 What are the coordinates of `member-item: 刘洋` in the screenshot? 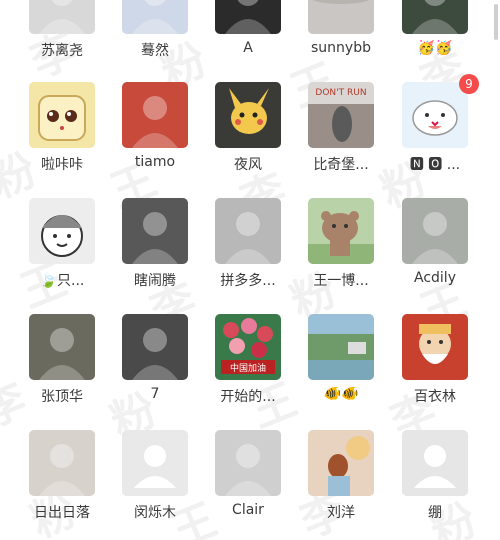 It's located at (341, 482).